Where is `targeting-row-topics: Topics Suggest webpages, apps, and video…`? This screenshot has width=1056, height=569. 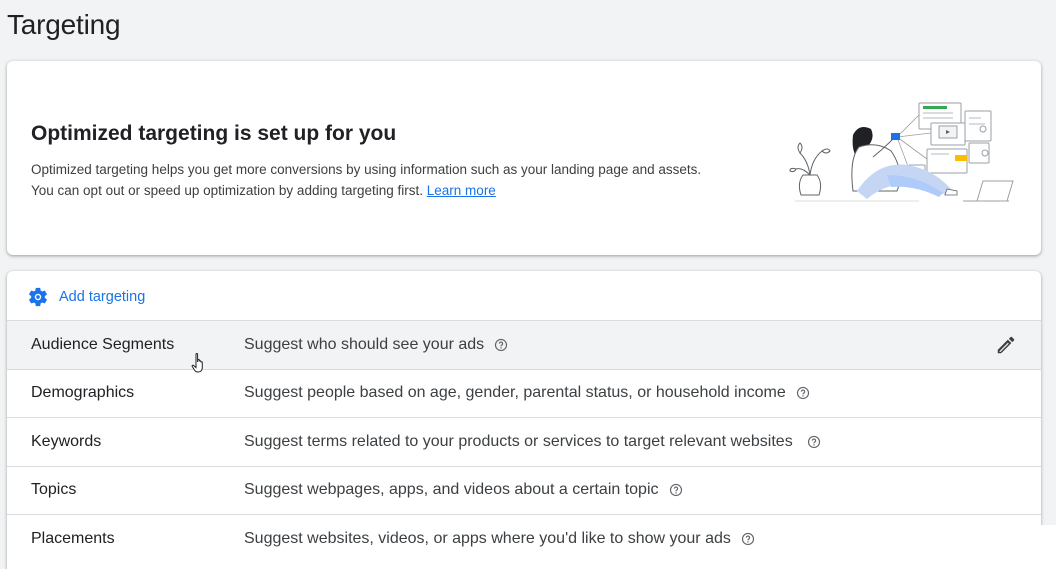 targeting-row-topics: Topics Suggest webpages, apps, and video… is located at coordinates (524, 490).